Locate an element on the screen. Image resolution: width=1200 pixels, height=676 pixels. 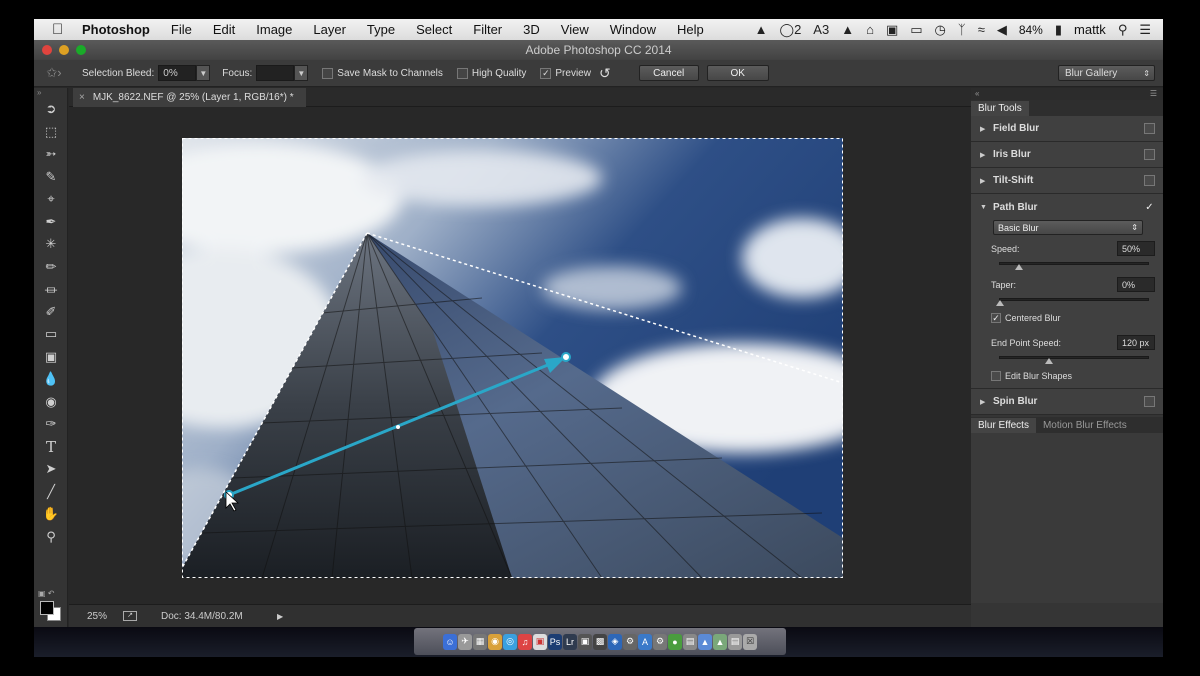
type-tool-icon: T is located at coordinates (51, 447).